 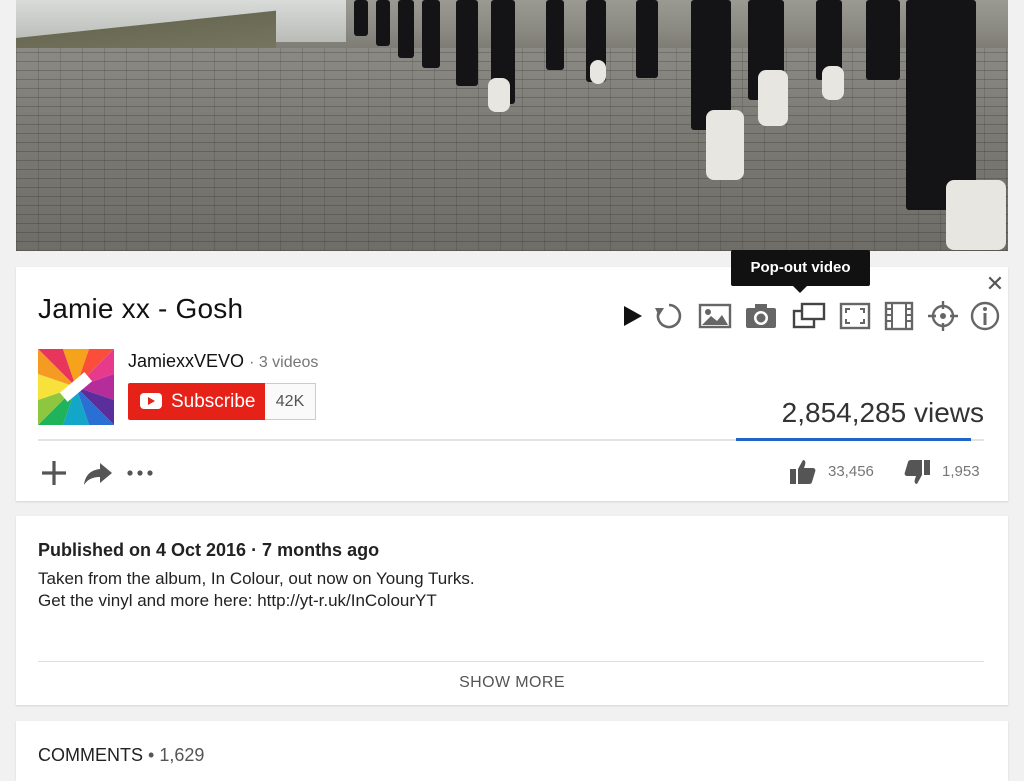 I want to click on popout-icon, so click(x=809, y=316).